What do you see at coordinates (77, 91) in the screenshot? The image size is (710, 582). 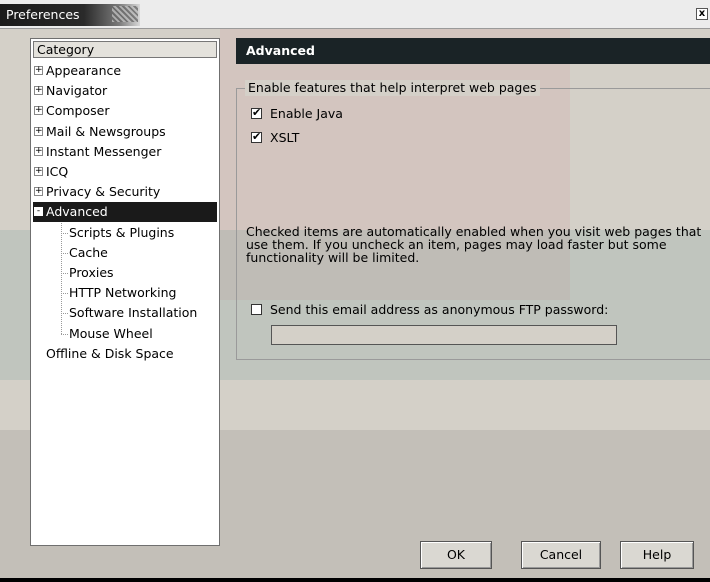 I see `category-item-label: Navigator` at bounding box center [77, 91].